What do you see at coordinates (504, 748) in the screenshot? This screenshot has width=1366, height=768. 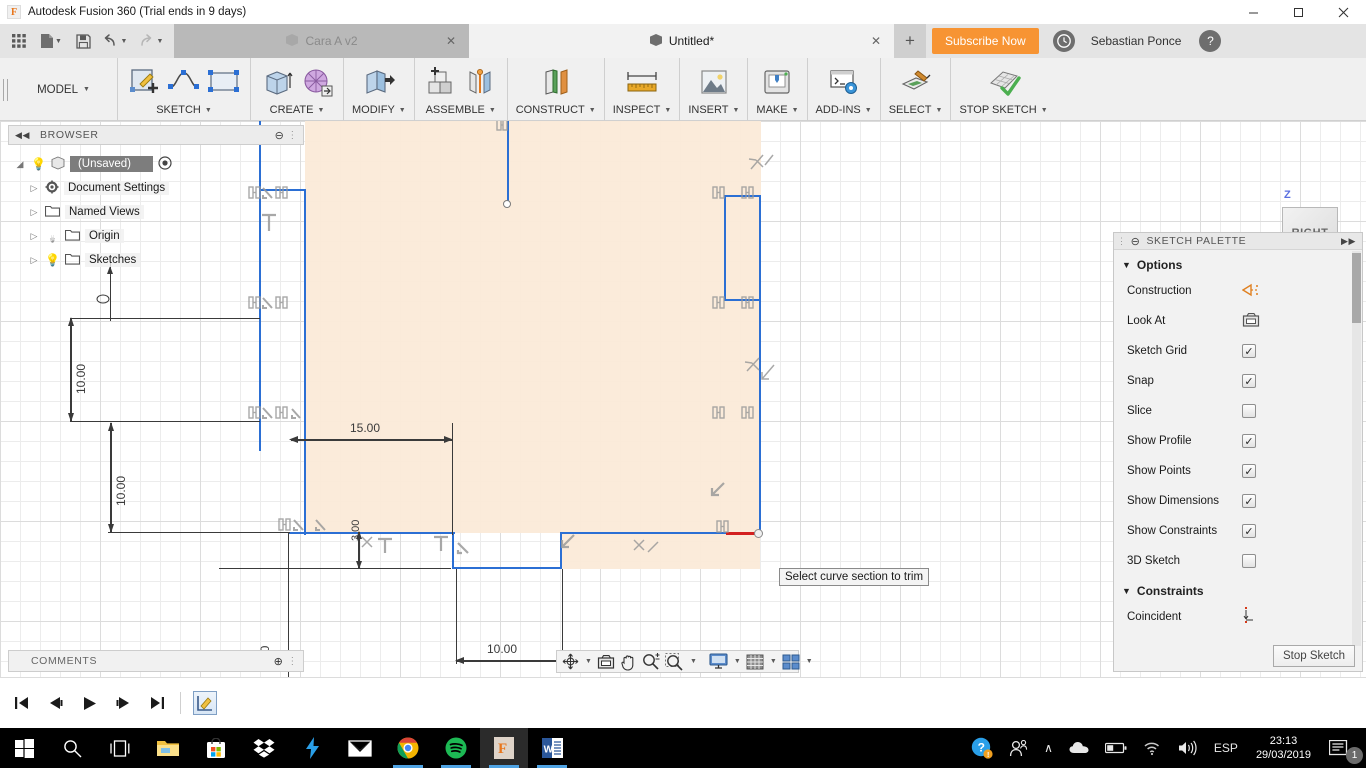 I see `fusion-360-button: F` at bounding box center [504, 748].